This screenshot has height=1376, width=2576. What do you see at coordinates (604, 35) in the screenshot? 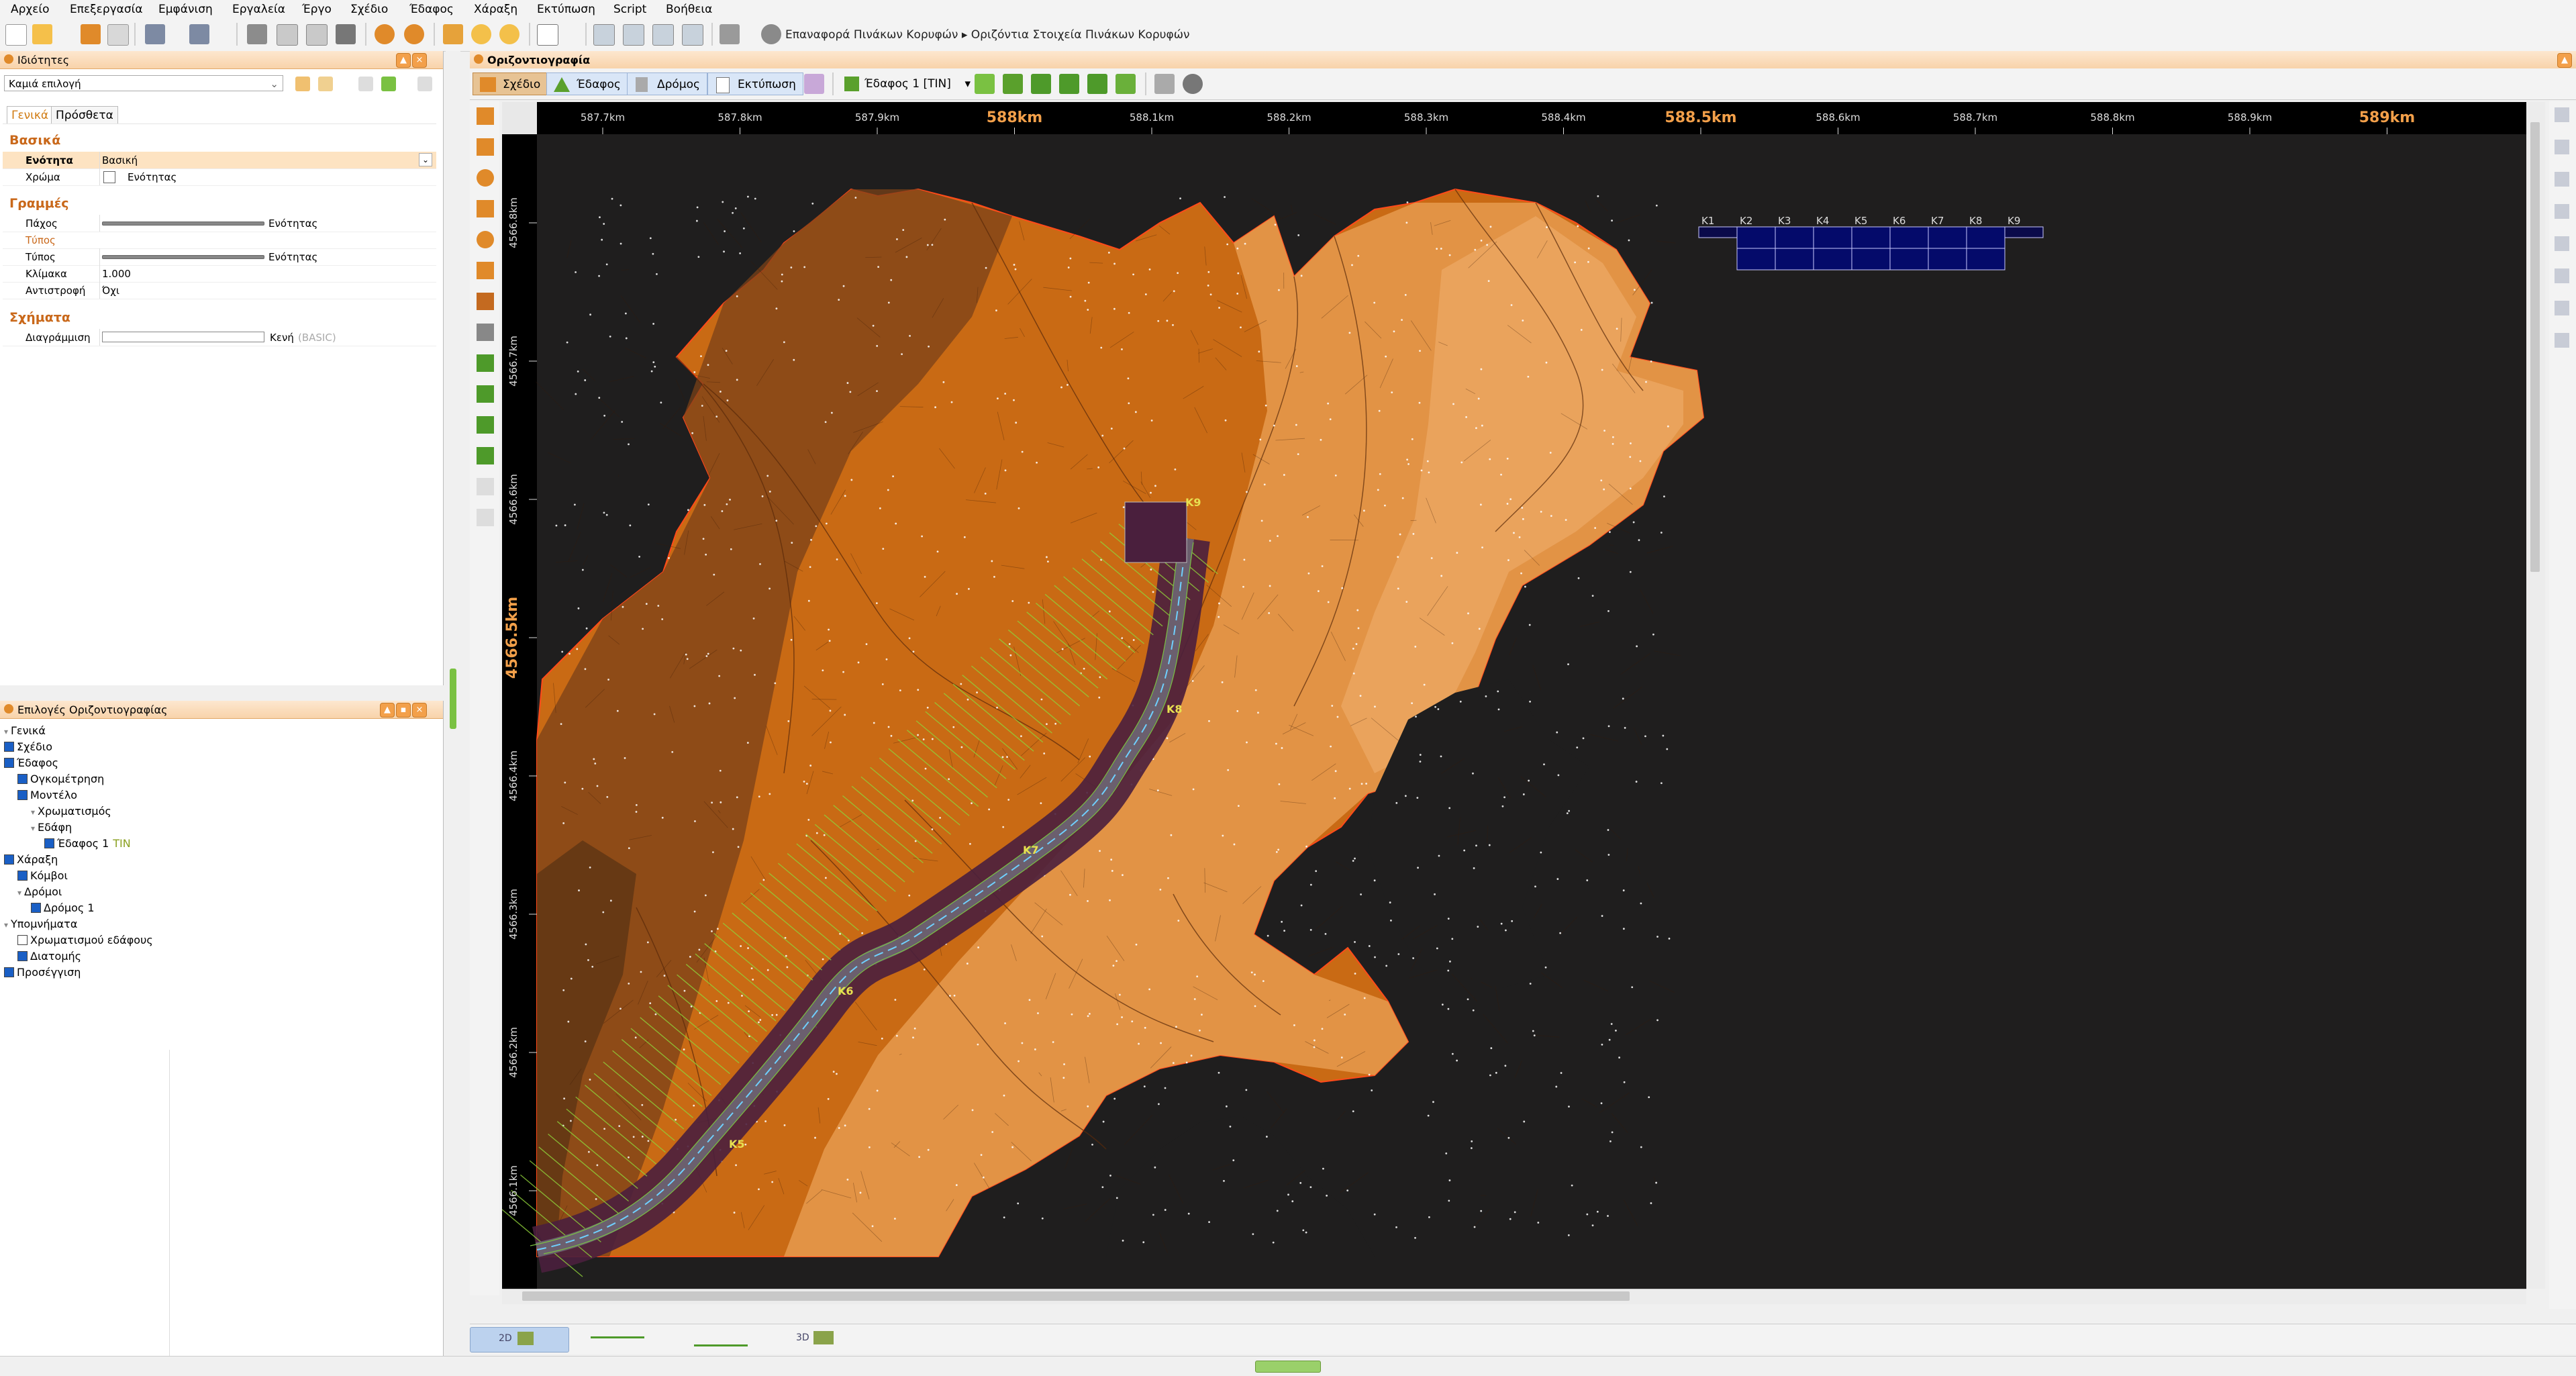
I see `grid-icon` at bounding box center [604, 35].